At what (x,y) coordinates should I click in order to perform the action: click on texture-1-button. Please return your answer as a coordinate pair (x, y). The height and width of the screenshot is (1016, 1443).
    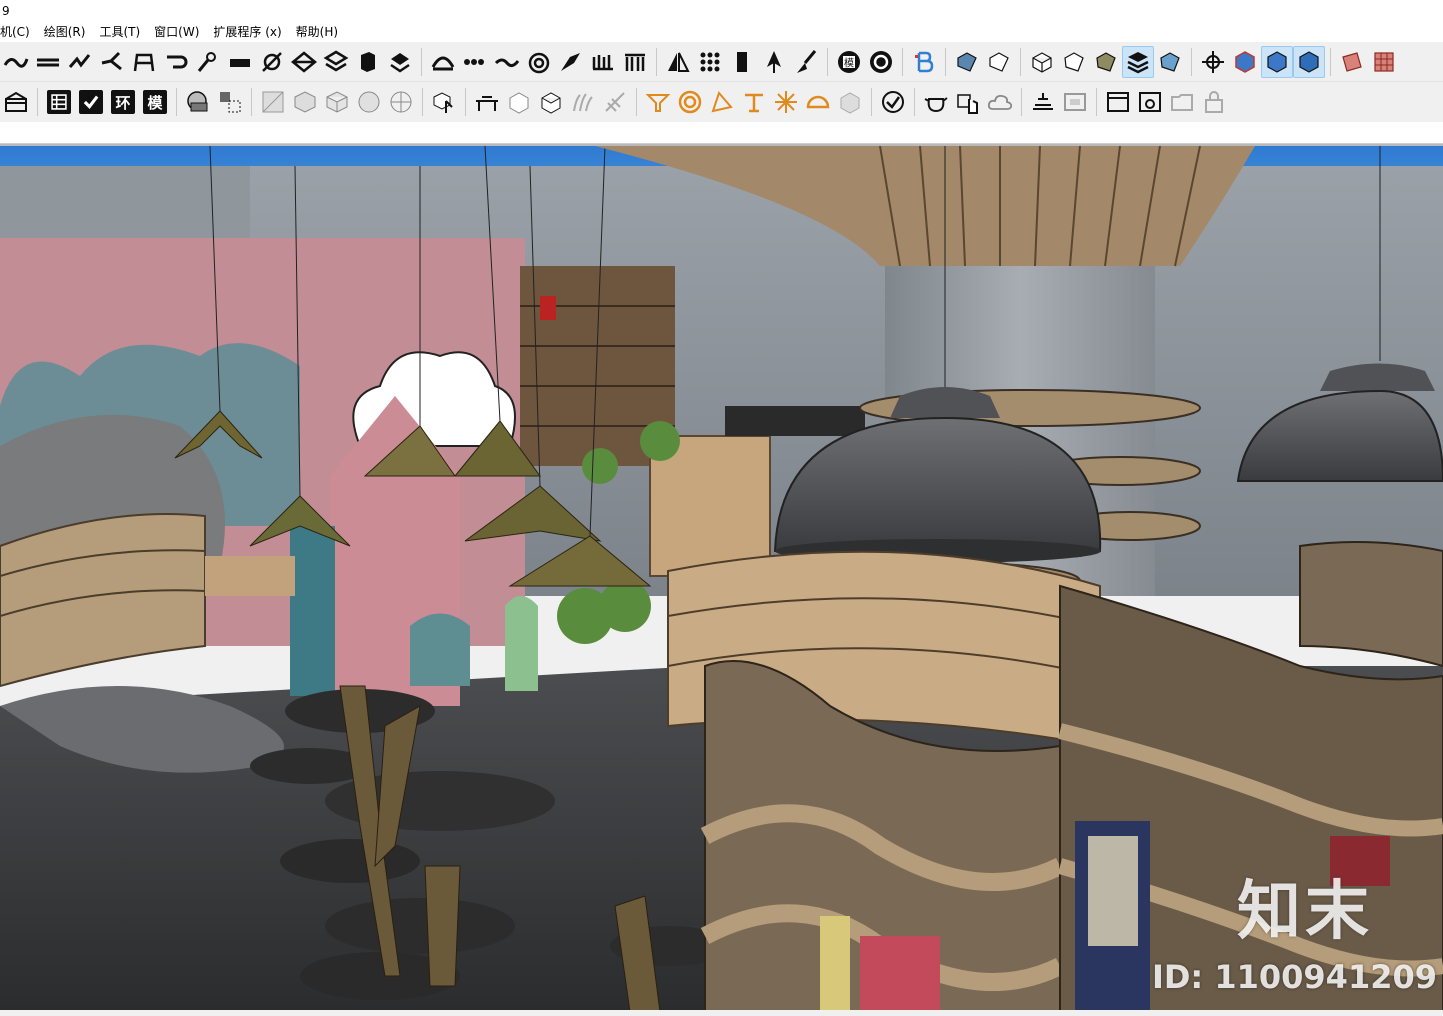
    Looking at the image, I should click on (273, 102).